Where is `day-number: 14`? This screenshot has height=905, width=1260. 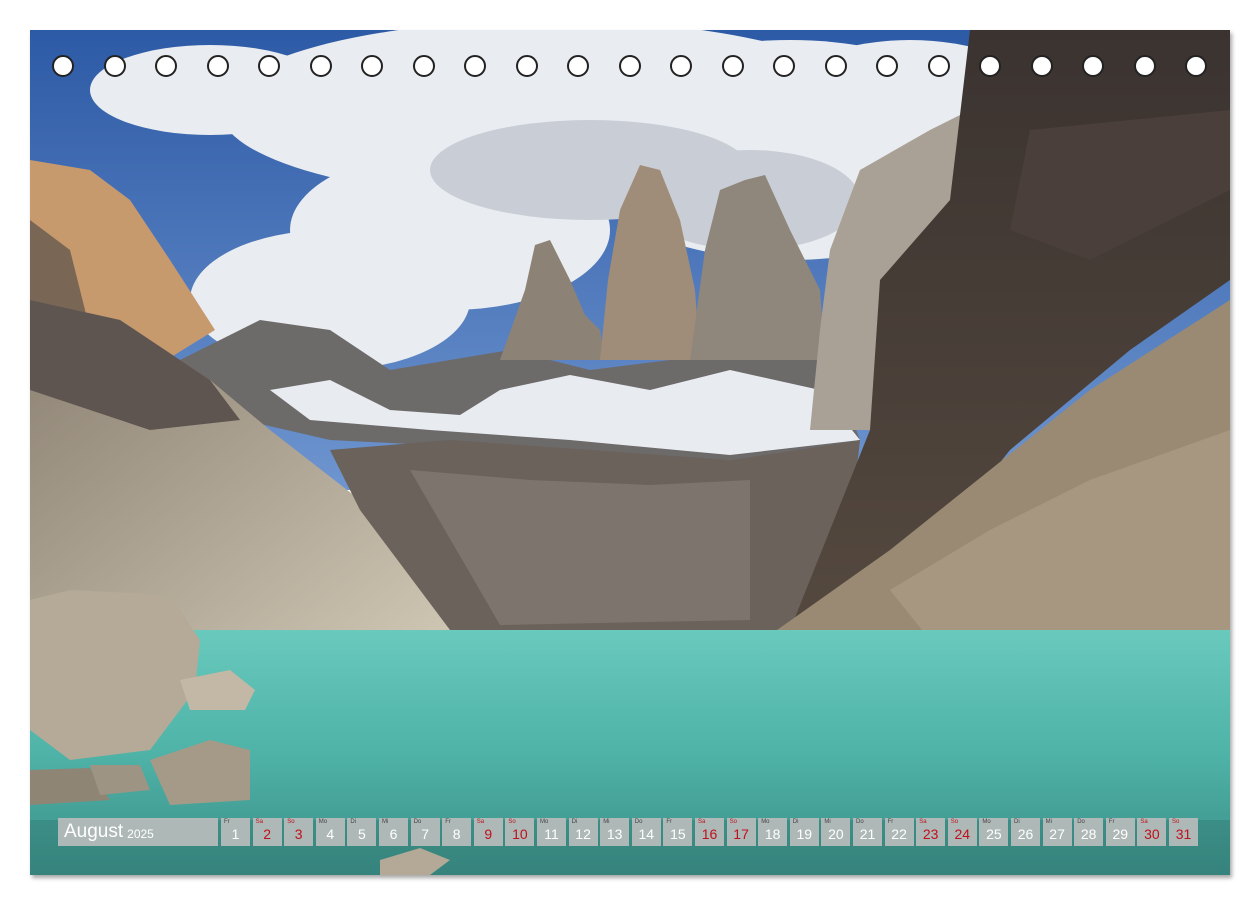 day-number: 14 is located at coordinates (646, 834).